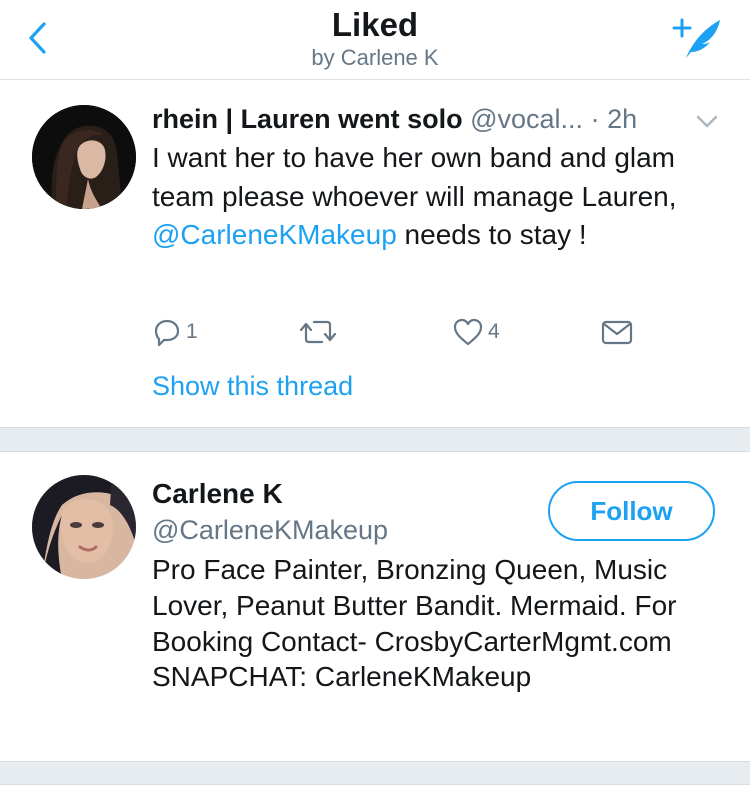  I want to click on like-count: 4, so click(494, 331).